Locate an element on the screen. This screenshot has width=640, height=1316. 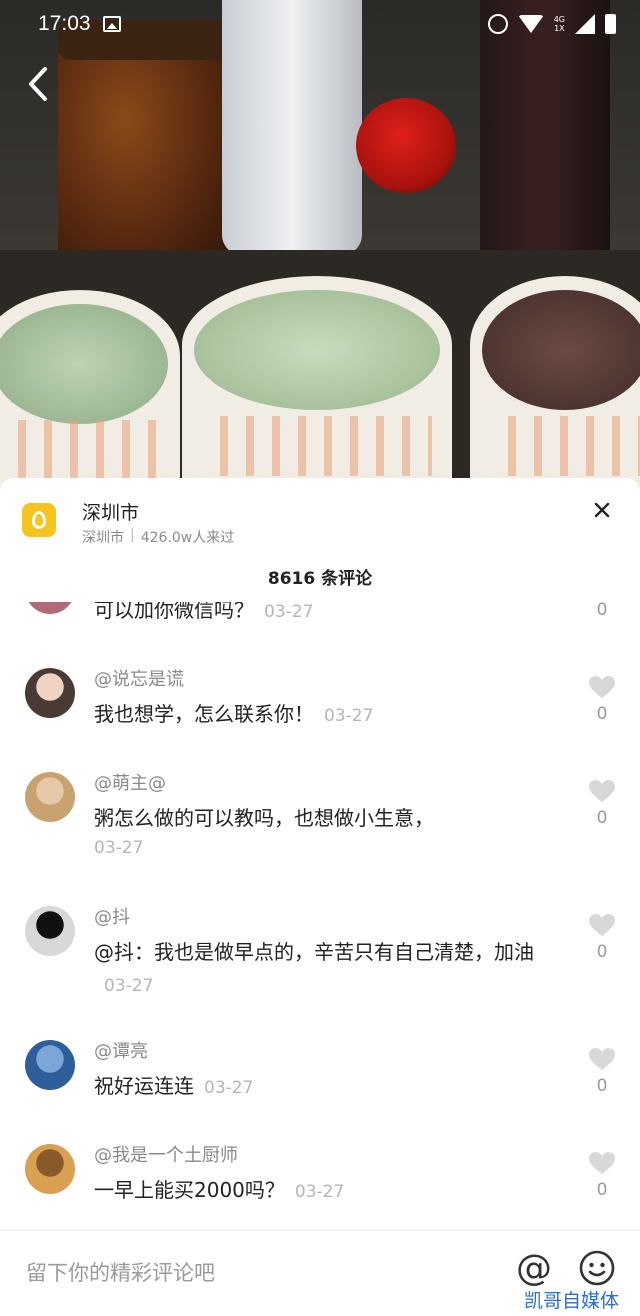
comment-text: 祝好运连连 03-27 is located at coordinates (327, 1087).